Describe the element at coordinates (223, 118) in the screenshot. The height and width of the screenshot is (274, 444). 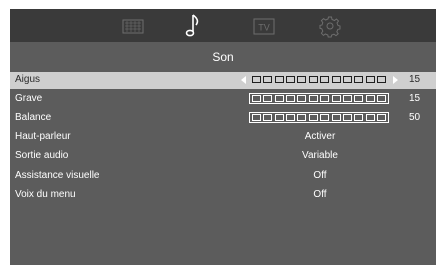
I see `menu-row-balance: Balance 50` at that location.